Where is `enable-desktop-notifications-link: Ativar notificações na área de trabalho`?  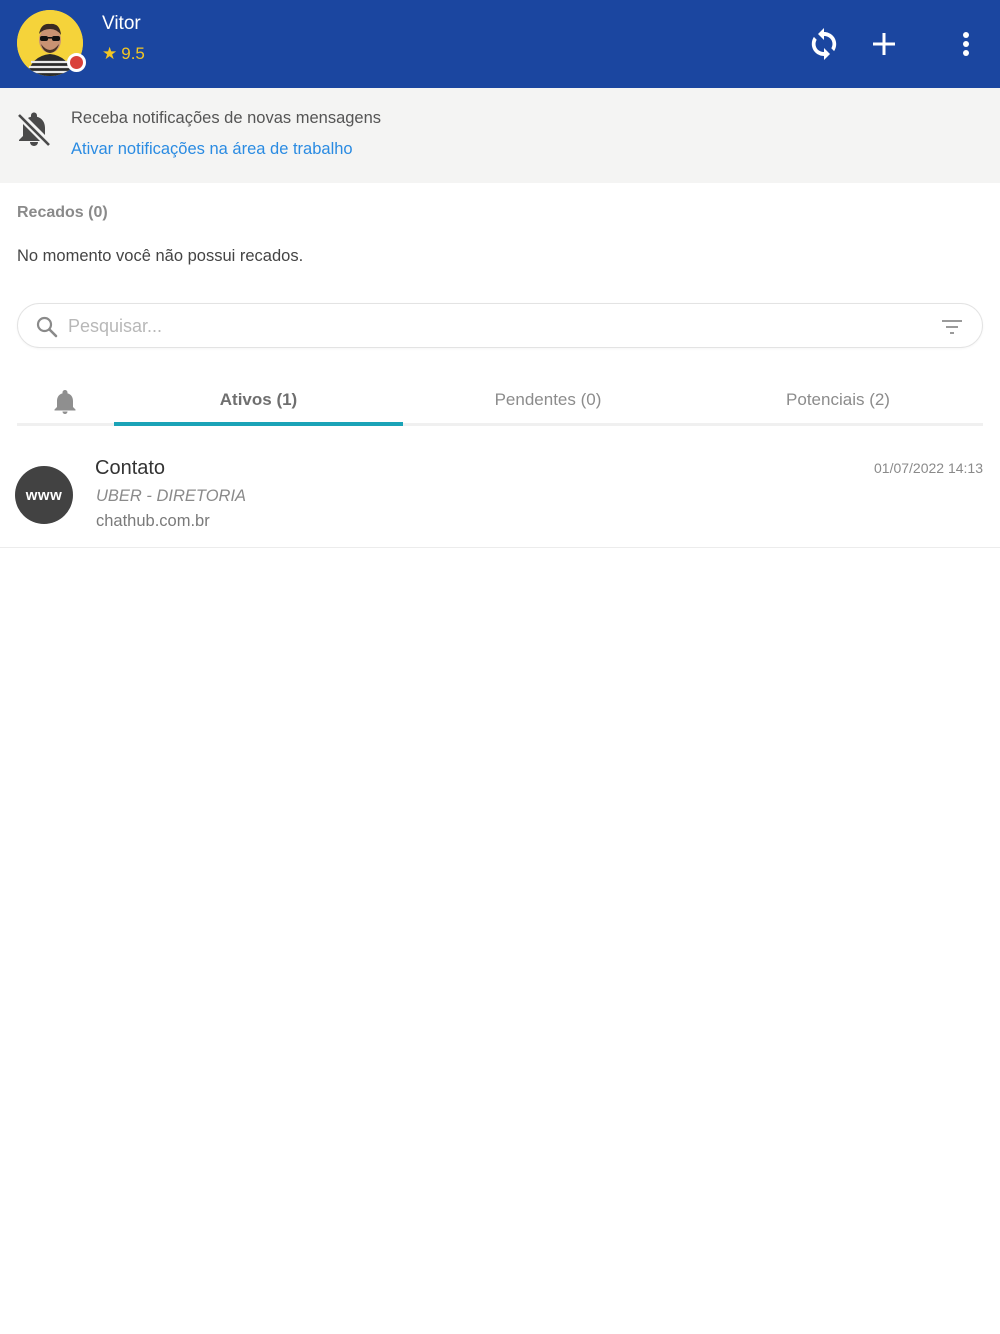 enable-desktop-notifications-link: Ativar notificações na área de trabalho is located at coordinates (212, 149).